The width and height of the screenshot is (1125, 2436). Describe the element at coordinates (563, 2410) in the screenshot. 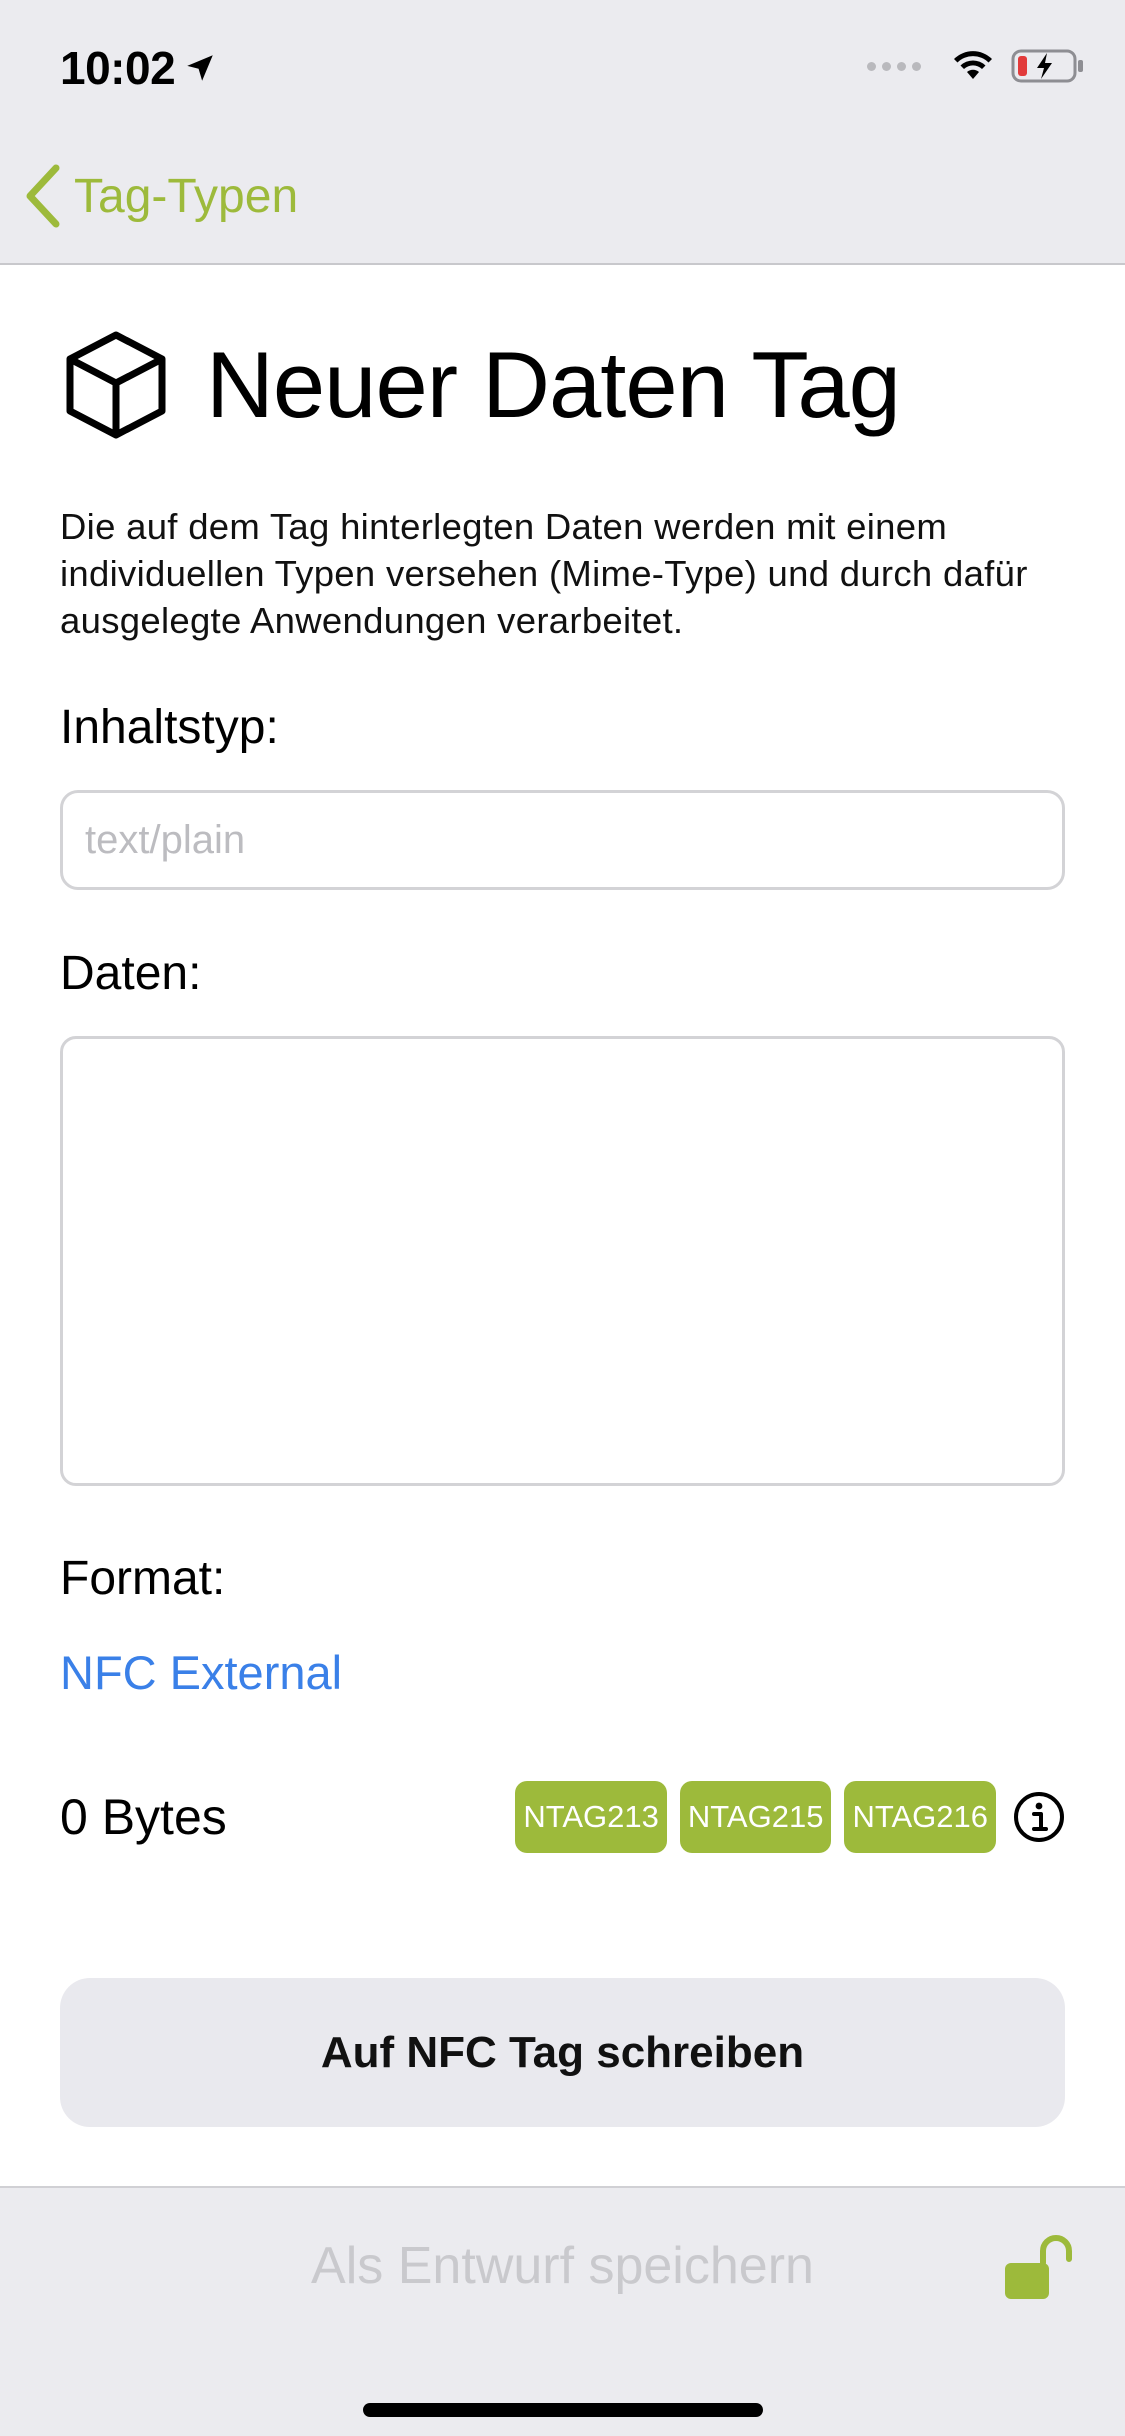

I see `home-indicator` at that location.